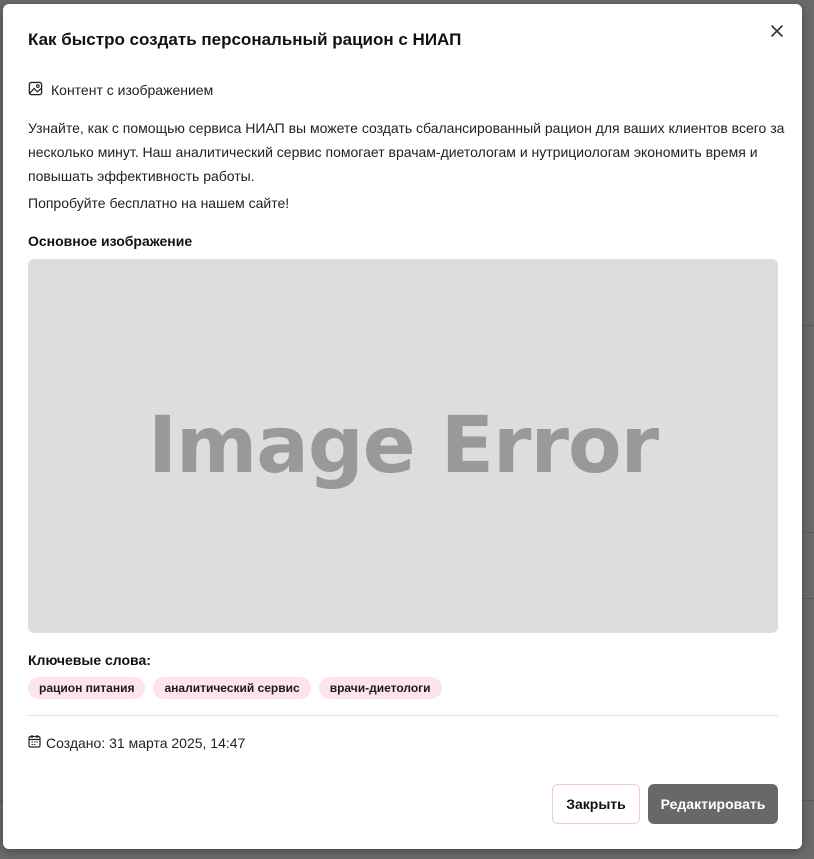  What do you see at coordinates (159, 203) in the screenshot?
I see `description-paragraph: Попробуйте бесплатно на нашем сайте!` at bounding box center [159, 203].